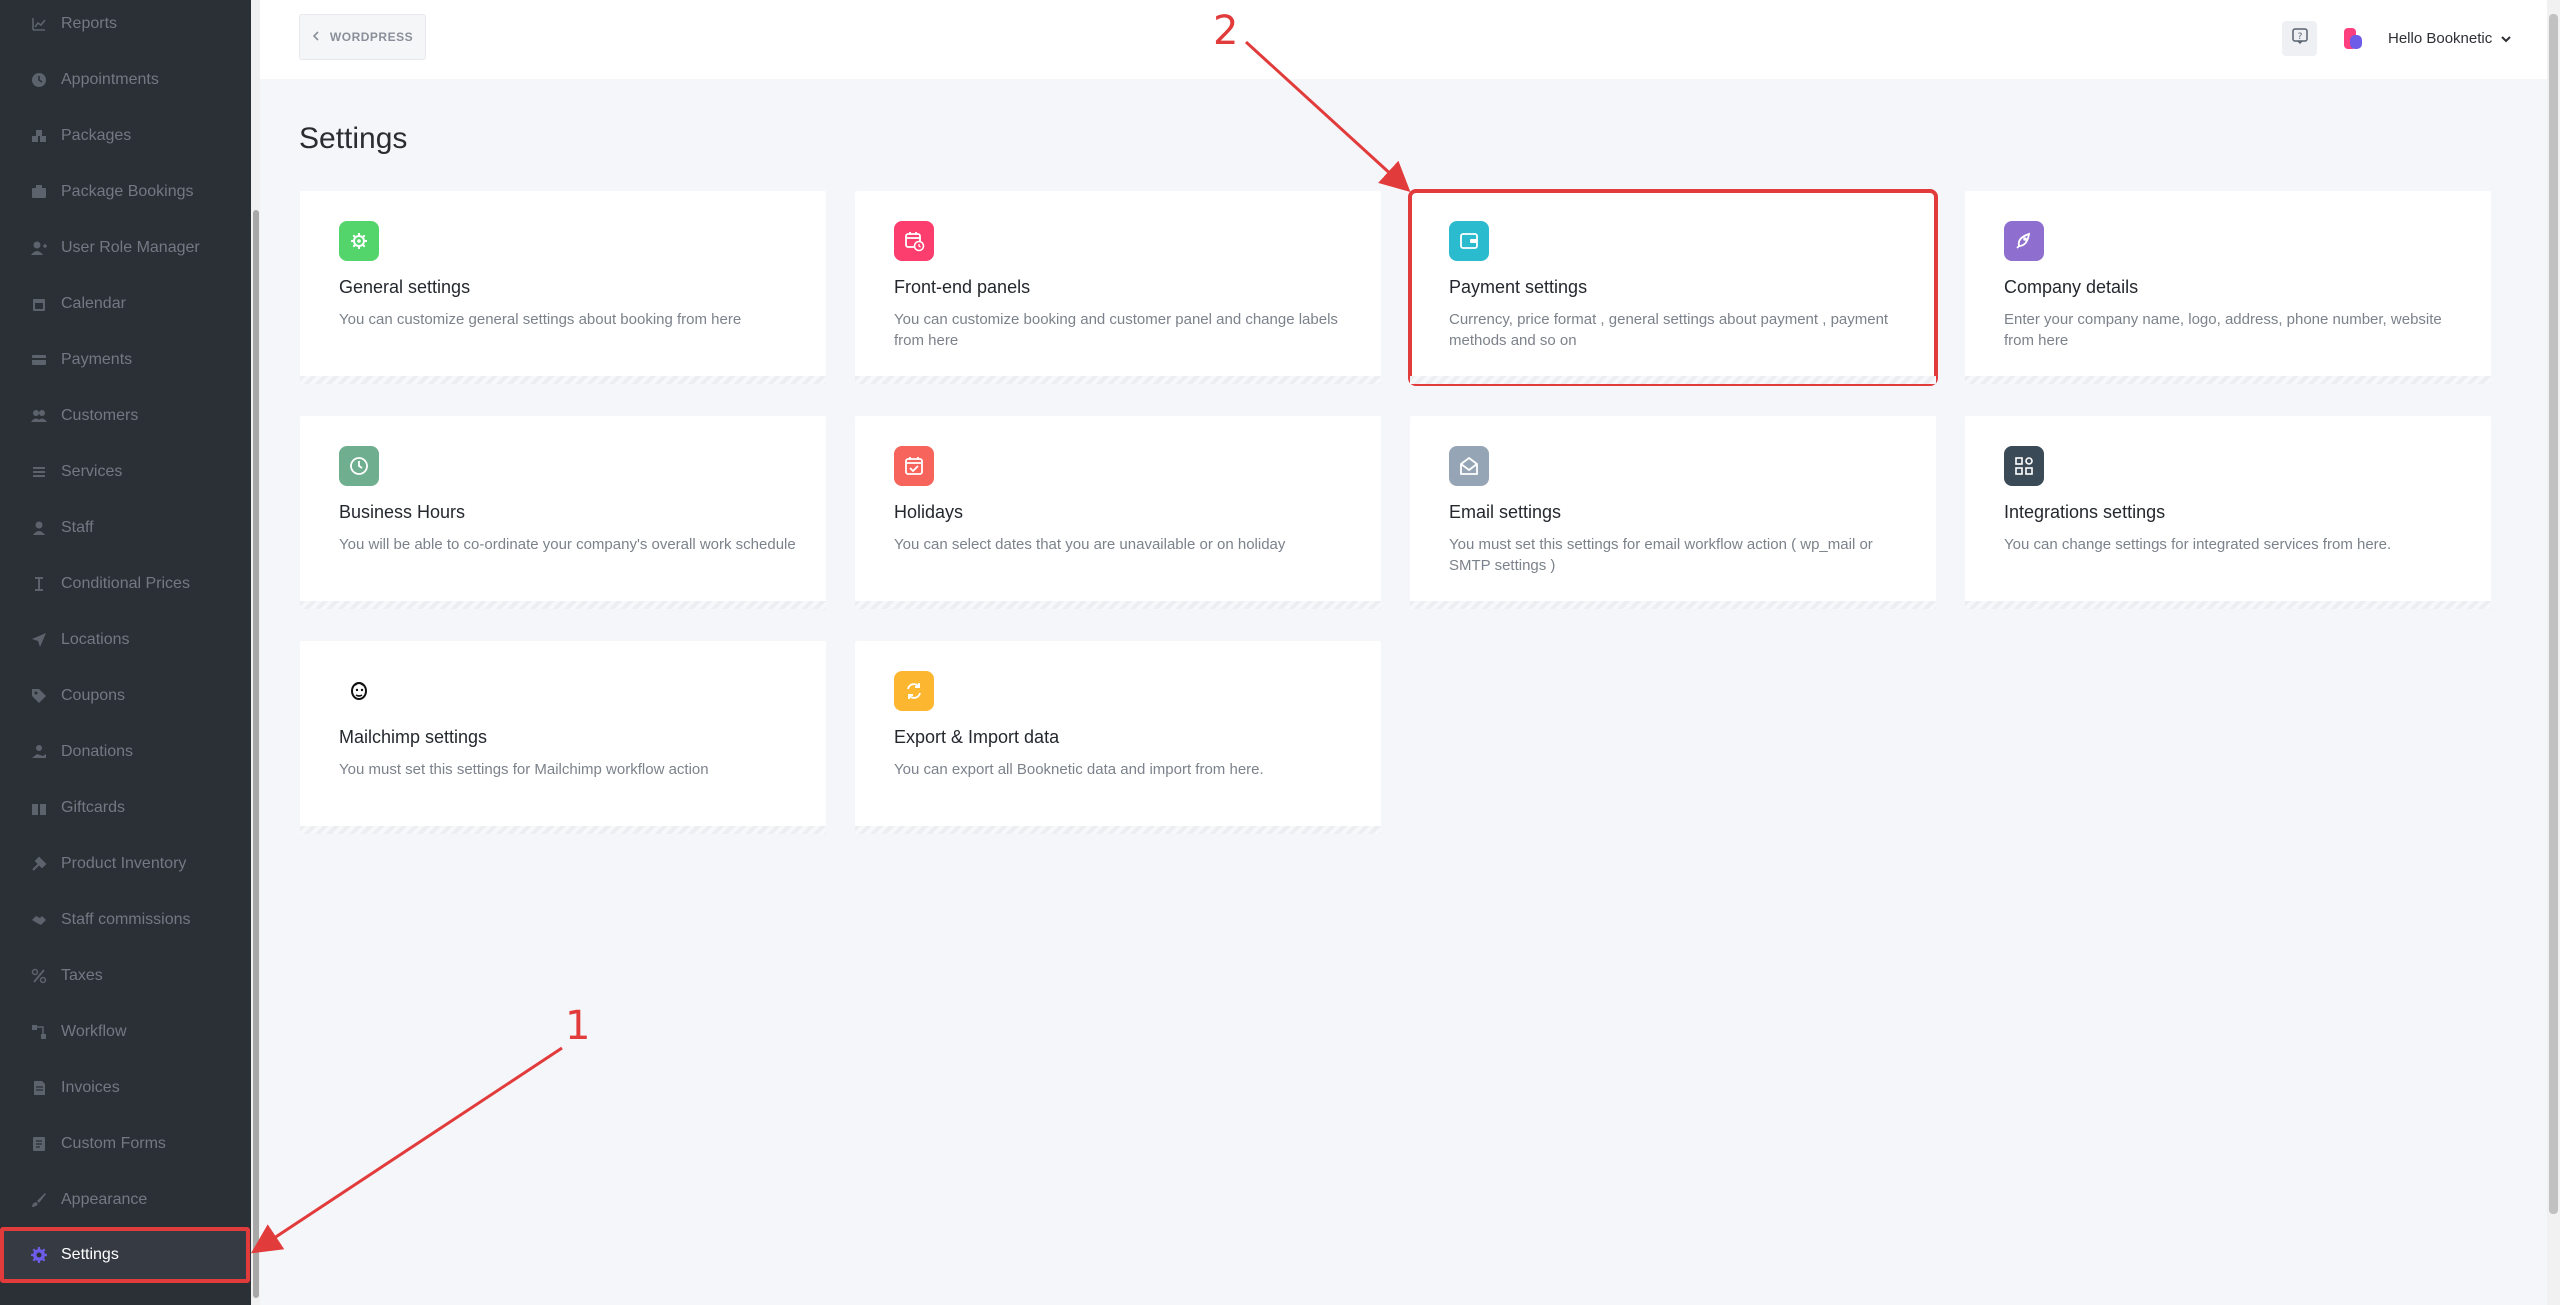 The height and width of the screenshot is (1305, 2560). Describe the element at coordinates (39, 472) in the screenshot. I see `services-icon` at that location.